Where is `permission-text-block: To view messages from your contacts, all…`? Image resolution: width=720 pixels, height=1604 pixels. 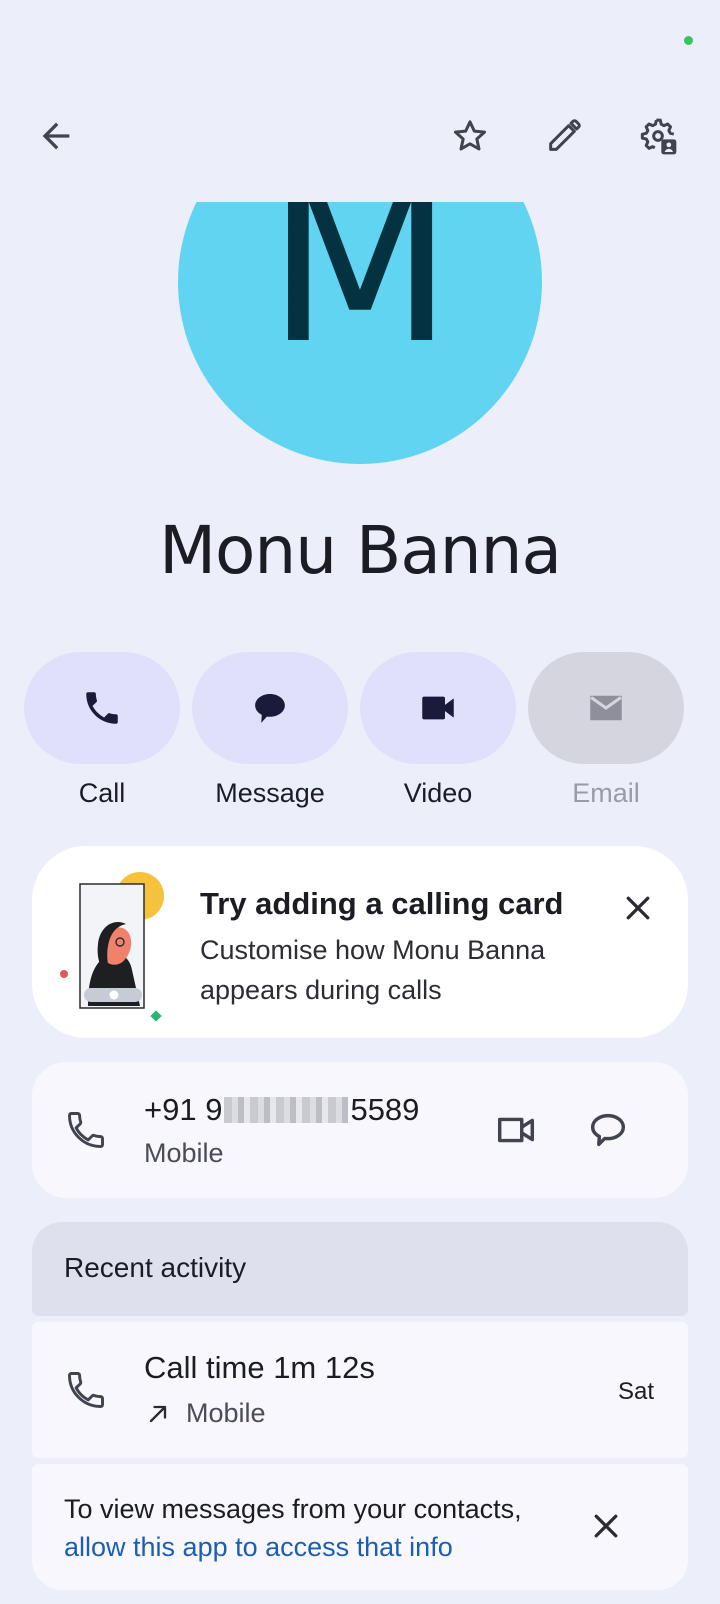 permission-text-block: To view messages from your contacts, all… is located at coordinates (324, 1528).